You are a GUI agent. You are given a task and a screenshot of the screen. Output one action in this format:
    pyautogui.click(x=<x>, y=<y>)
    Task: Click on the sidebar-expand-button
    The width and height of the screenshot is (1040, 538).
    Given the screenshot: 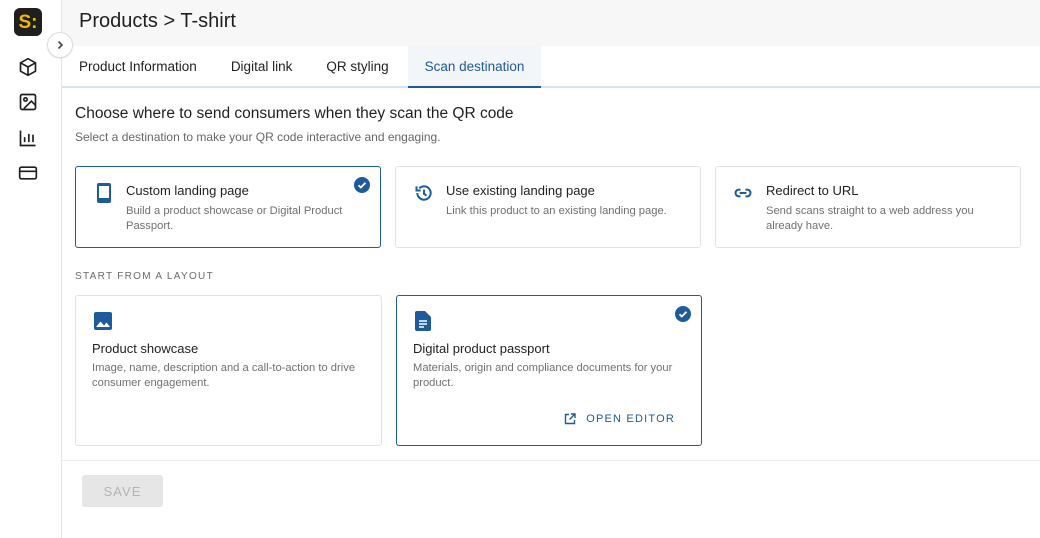 What is the action you would take?
    pyautogui.click(x=60, y=45)
    